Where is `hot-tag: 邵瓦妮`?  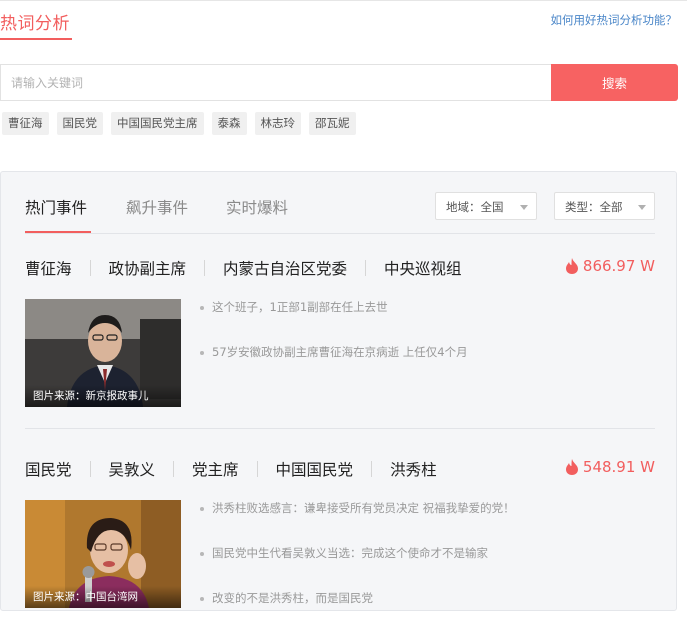
hot-tag: 邵瓦妮 is located at coordinates (332, 123).